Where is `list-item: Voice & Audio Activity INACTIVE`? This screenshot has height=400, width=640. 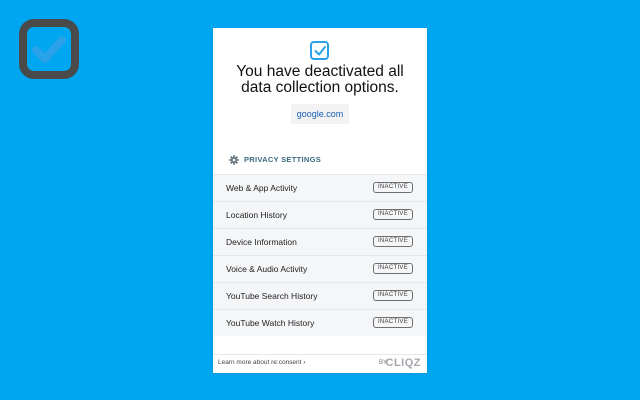
list-item: Voice & Audio Activity INACTIVE is located at coordinates (320, 268).